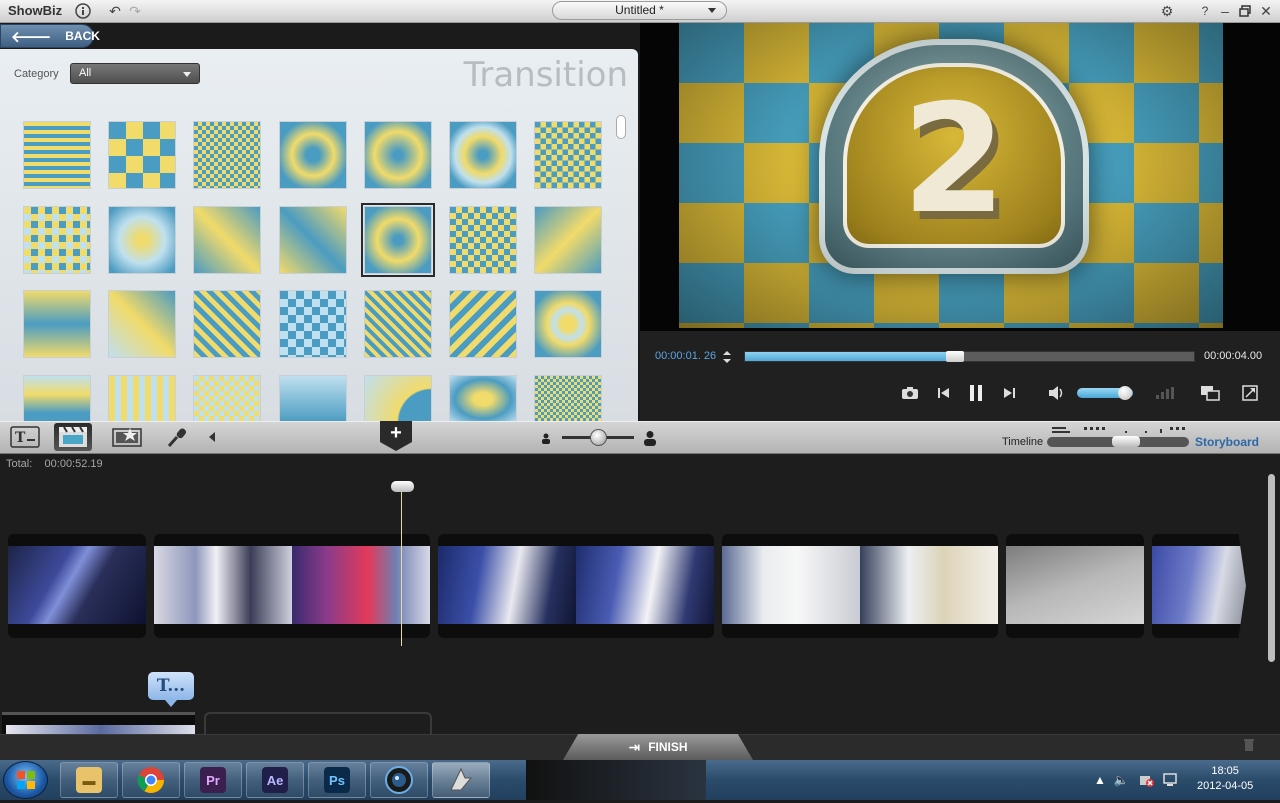 The width and height of the screenshot is (1280, 803). What do you see at coordinates (337, 780) in the screenshot?
I see `taskbar-photoshop: Ps` at bounding box center [337, 780].